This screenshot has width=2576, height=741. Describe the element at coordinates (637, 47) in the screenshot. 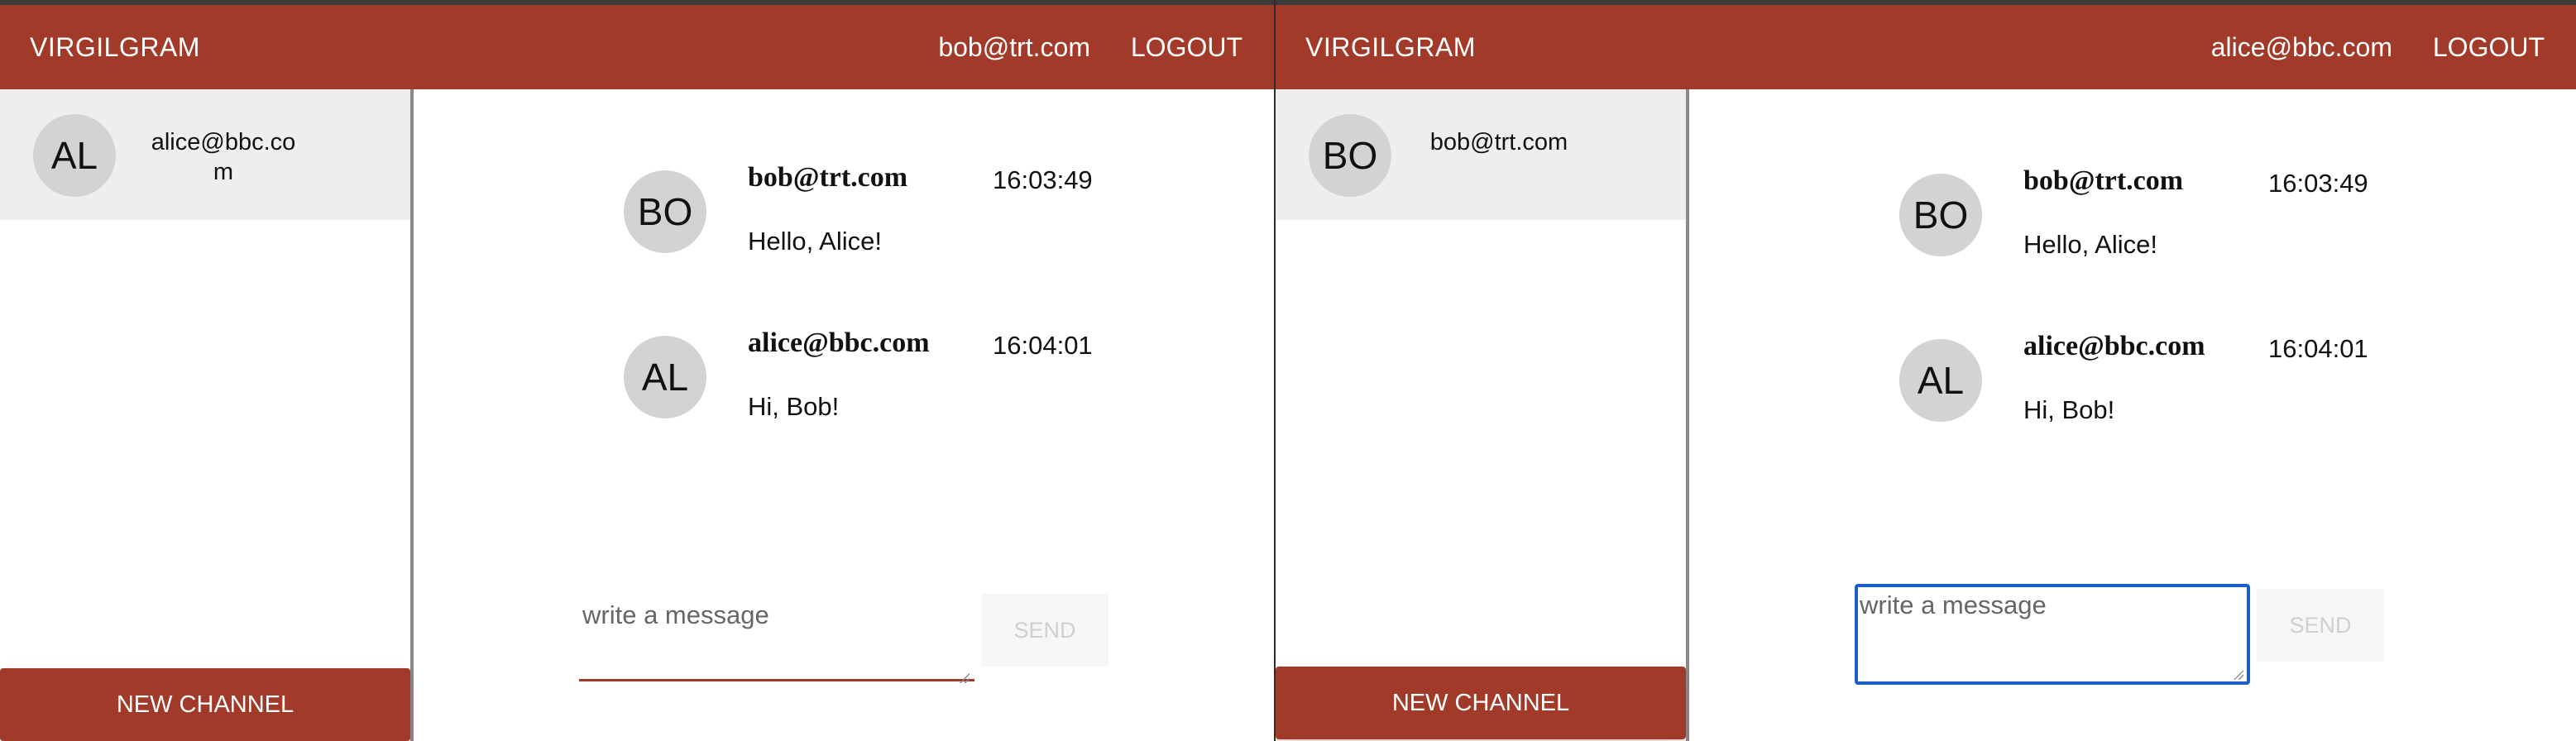

I see `app-header: VIRGILGRAM bob@trt.com LOGOUT` at that location.